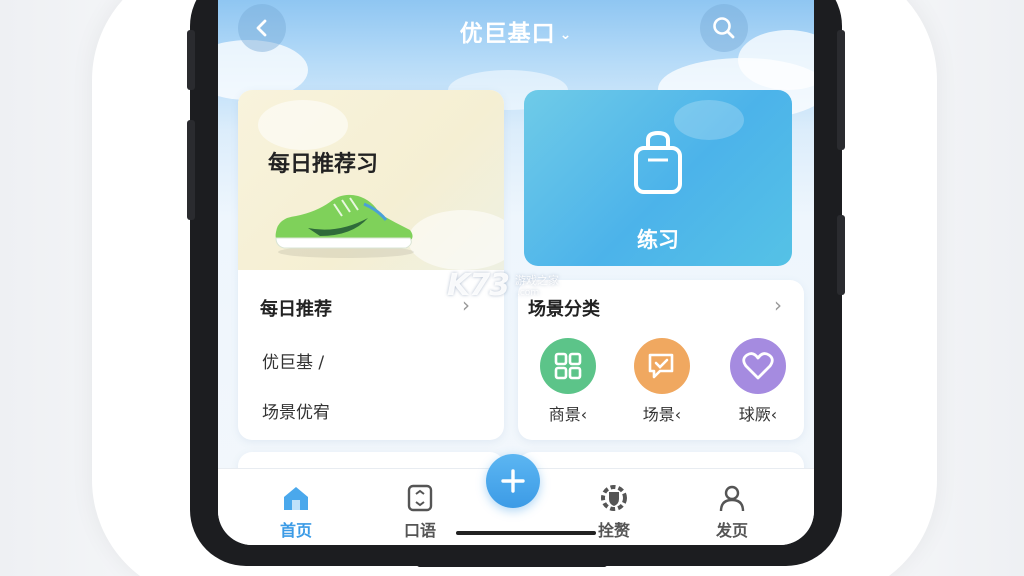 The height and width of the screenshot is (576, 1024). I want to click on chat-check-icon, so click(661, 366).